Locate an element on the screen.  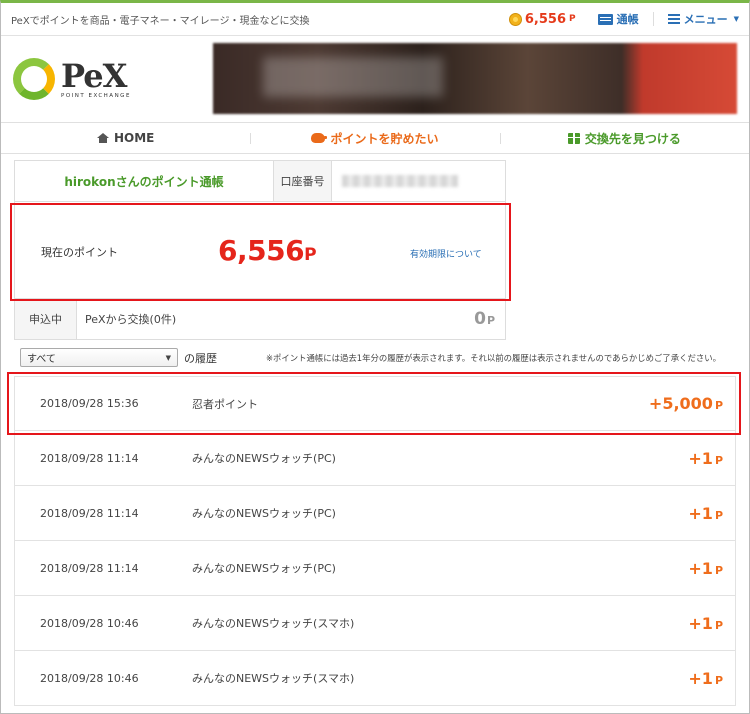
logo-tagline: POINT EXCHANGE is located at coordinates (96, 95).